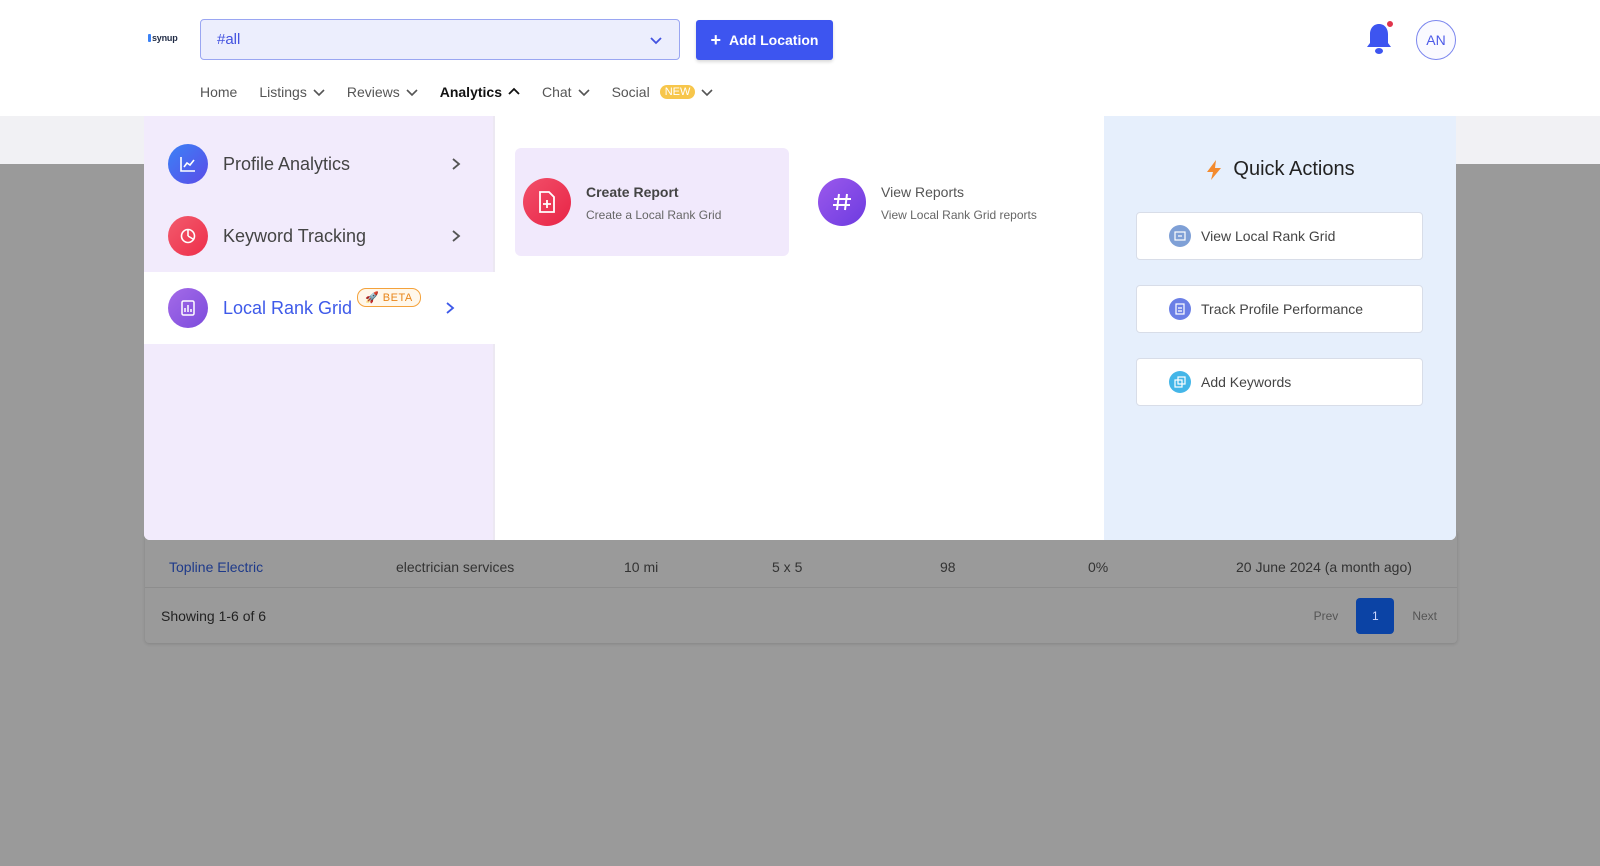  What do you see at coordinates (787, 567) in the screenshot?
I see `grid-size-cell: 5 x 5` at bounding box center [787, 567].